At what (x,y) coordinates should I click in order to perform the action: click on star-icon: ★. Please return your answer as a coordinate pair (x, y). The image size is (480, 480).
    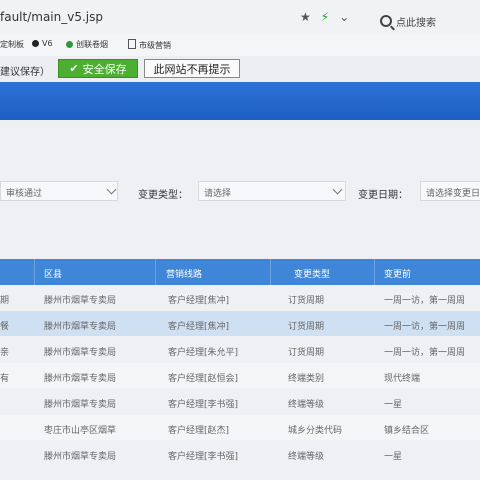
    Looking at the image, I should click on (305, 17).